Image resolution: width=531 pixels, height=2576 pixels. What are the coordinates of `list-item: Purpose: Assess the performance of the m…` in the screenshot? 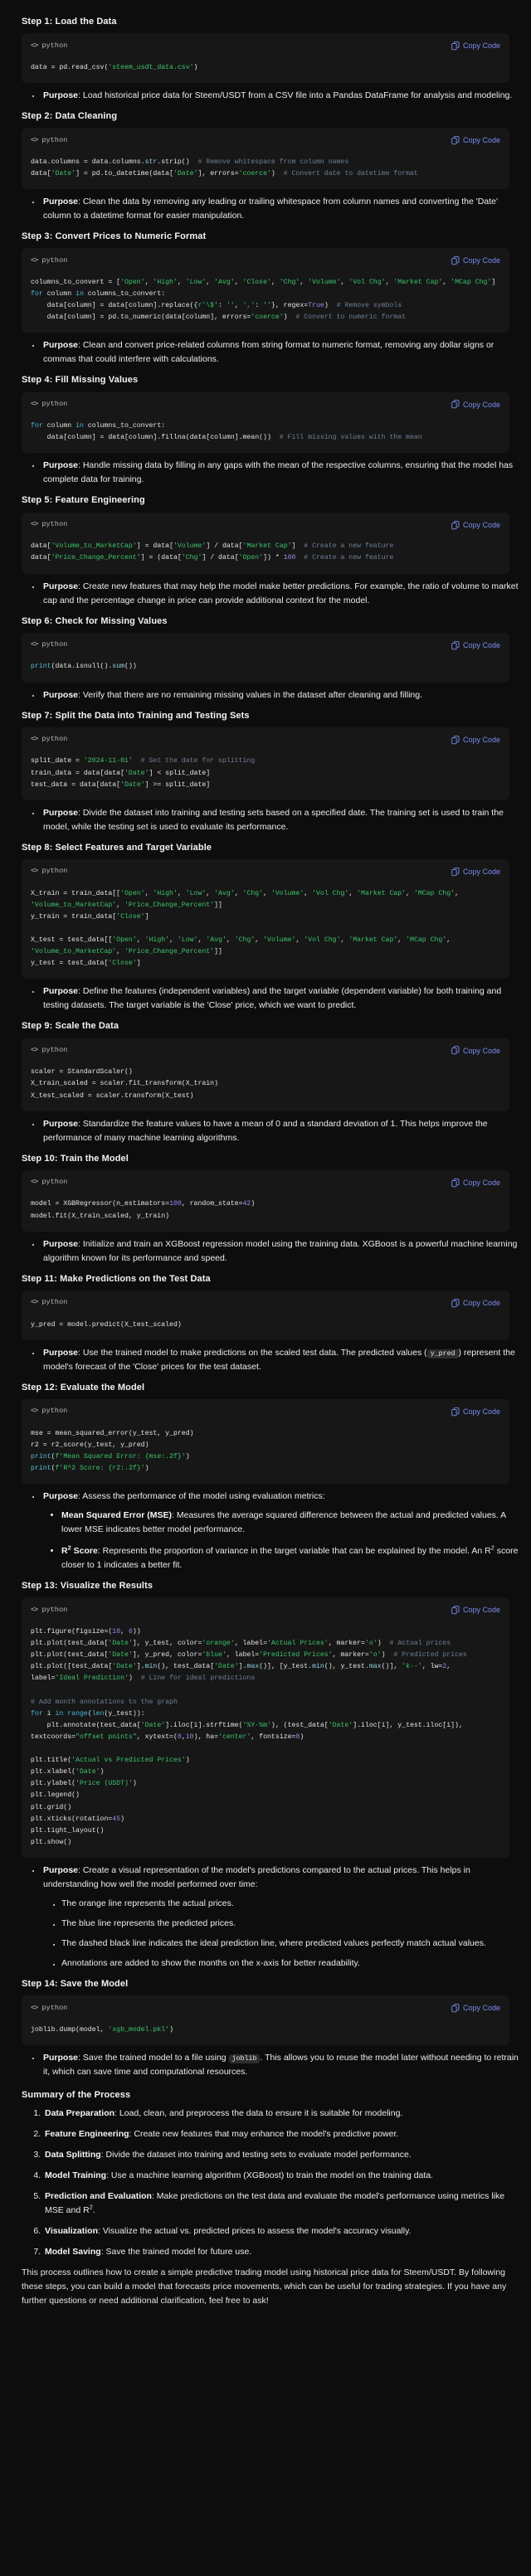 It's located at (281, 1531).